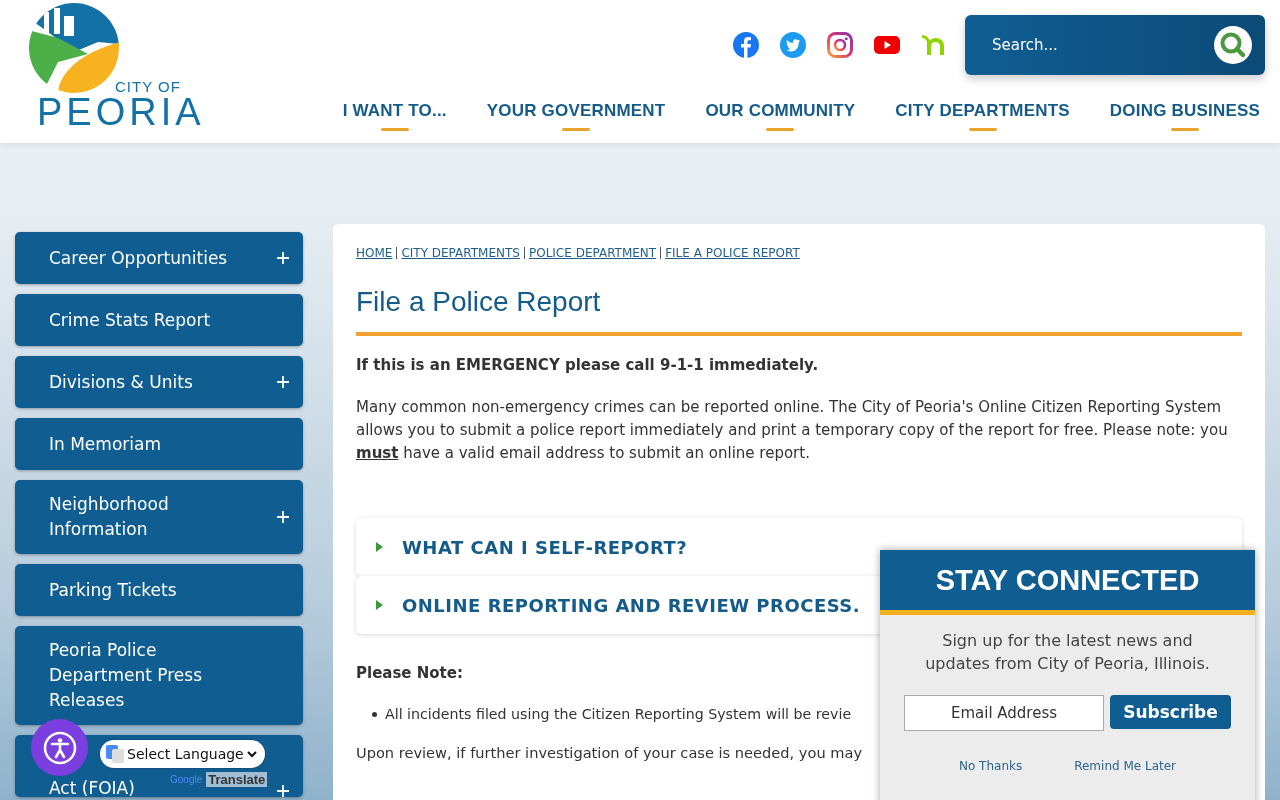 Image resolution: width=1280 pixels, height=800 pixels. Describe the element at coordinates (732, 253) in the screenshot. I see `breadcrumb-link: FILE A POLICE REPORT` at that location.